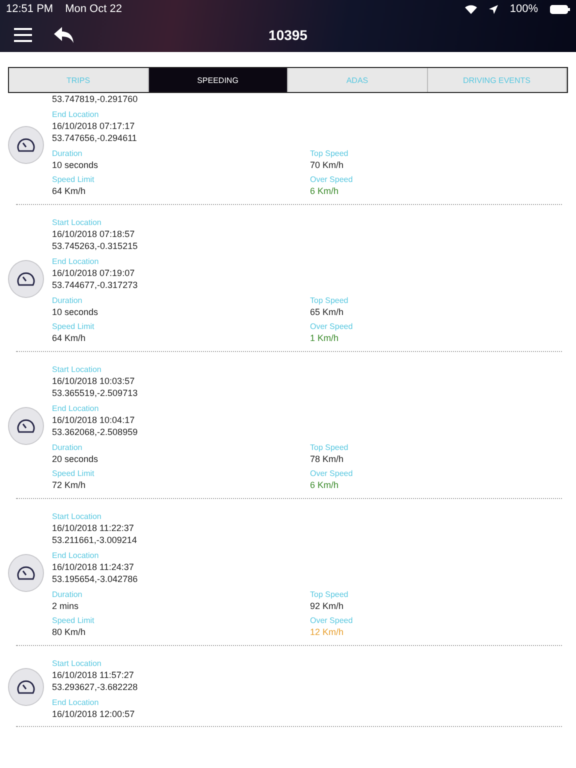 This screenshot has height=768, width=576. I want to click on battery-percentage: 100%, so click(524, 9).